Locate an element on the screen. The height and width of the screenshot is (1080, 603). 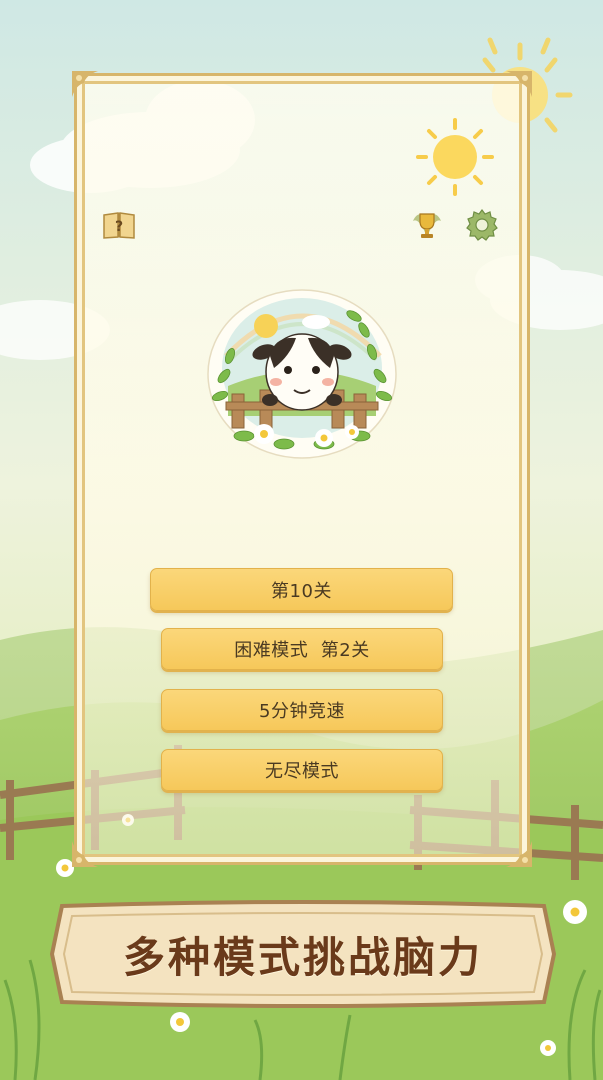
hard-mode-button: 困难模式 第2关 is located at coordinates (302, 649).